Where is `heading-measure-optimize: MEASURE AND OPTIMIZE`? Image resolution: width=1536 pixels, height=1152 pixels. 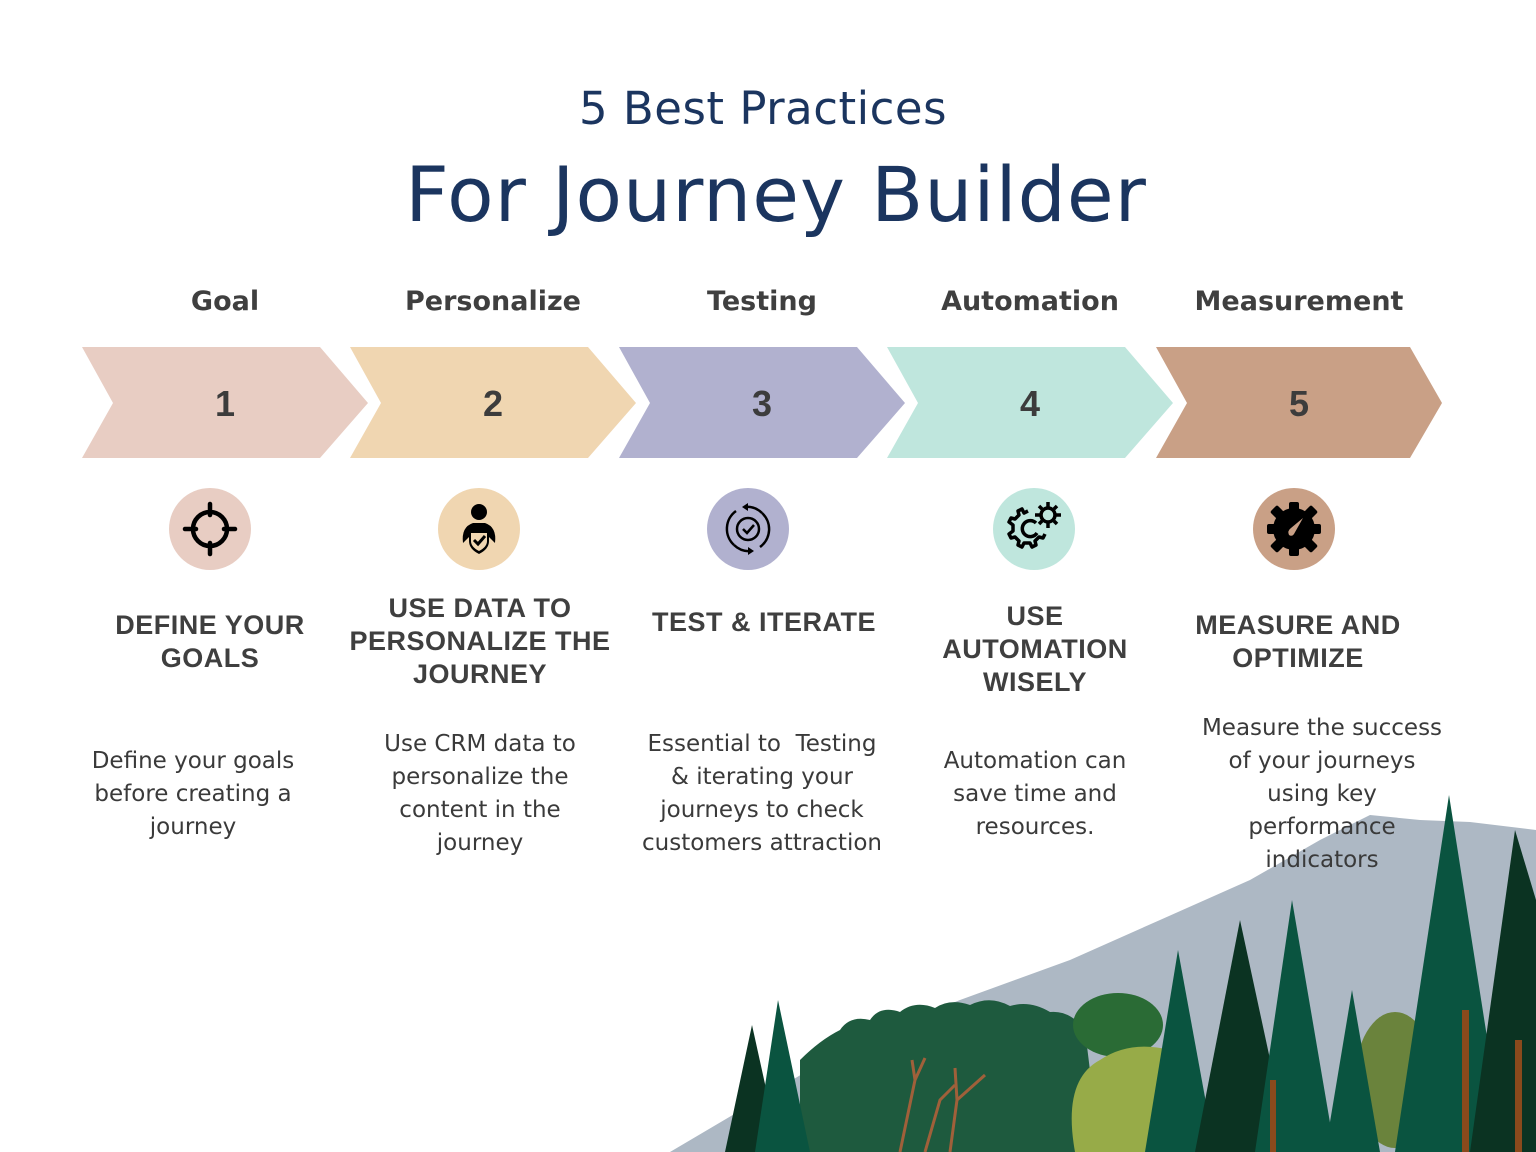
heading-measure-optimize: MEASURE AND OPTIMIZE is located at coordinates (1298, 642).